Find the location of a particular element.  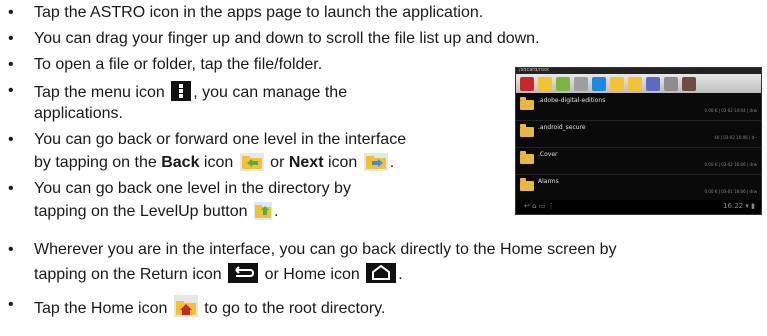

file-row: .Cover 0.00 K | 03-02 16:06 | drw is located at coordinates (638, 161).